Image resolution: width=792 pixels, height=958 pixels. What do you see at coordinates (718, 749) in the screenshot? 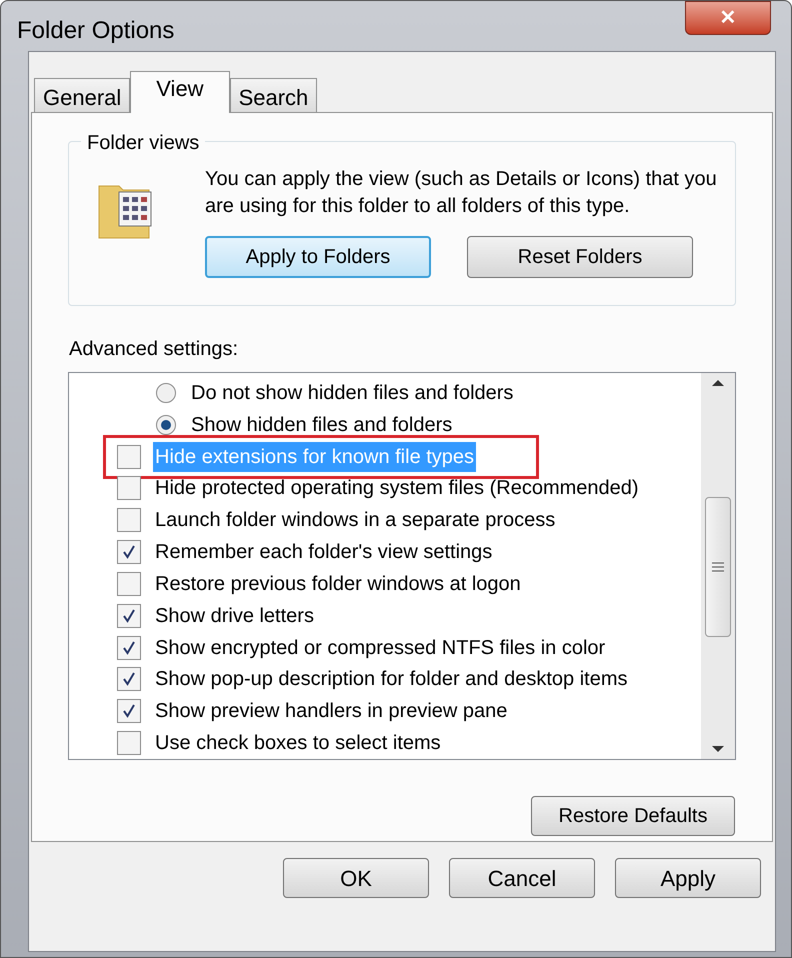
I see `scroll-down-icon` at bounding box center [718, 749].